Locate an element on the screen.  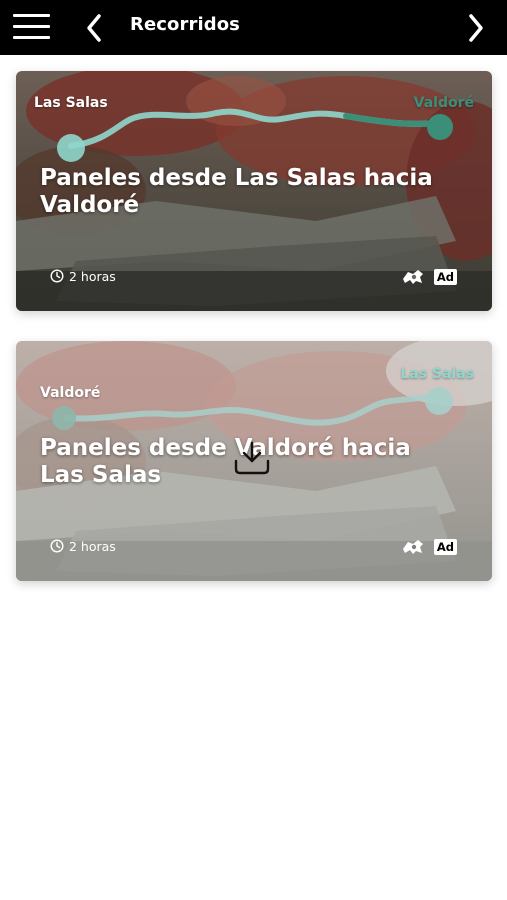
route-start-label: Valdoré is located at coordinates (70, 393).